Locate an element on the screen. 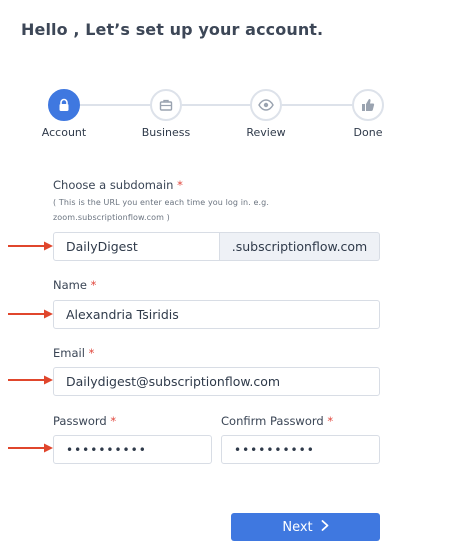 This screenshot has width=474, height=547. password-label: Password * is located at coordinates (84, 421).